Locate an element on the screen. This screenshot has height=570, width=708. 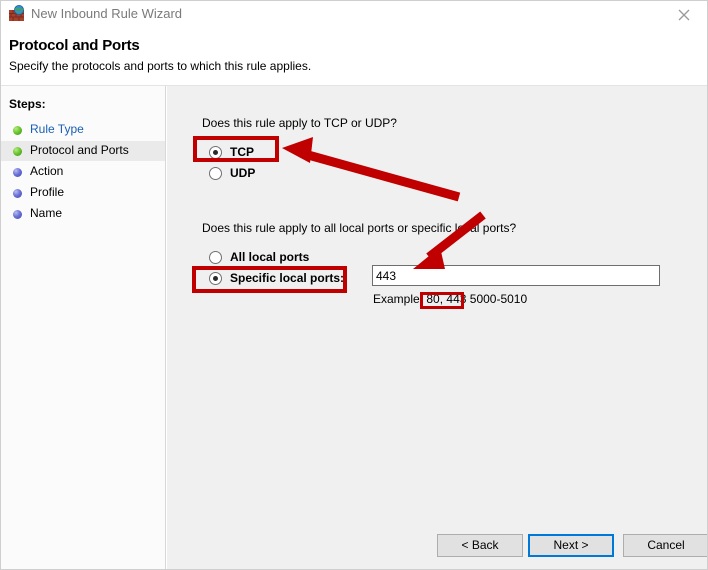
title-bar: New Inbound Rule Wizard is located at coordinates (354, 14).